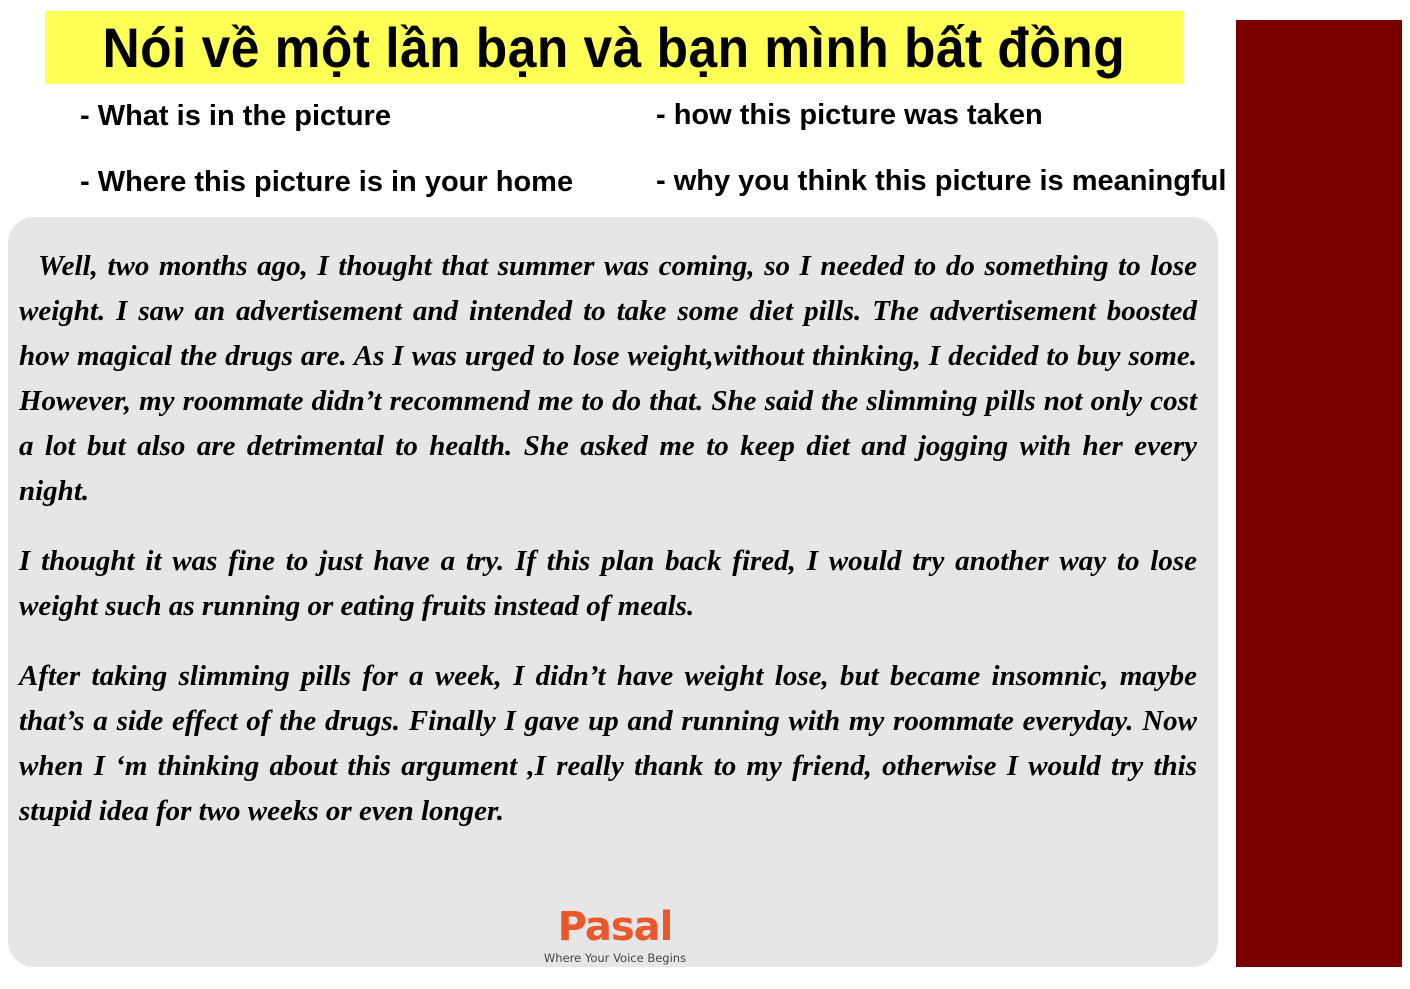 The height and width of the screenshot is (989, 1410). I want to click on prompt-what-in-picture: - What is in the picture, so click(235, 116).